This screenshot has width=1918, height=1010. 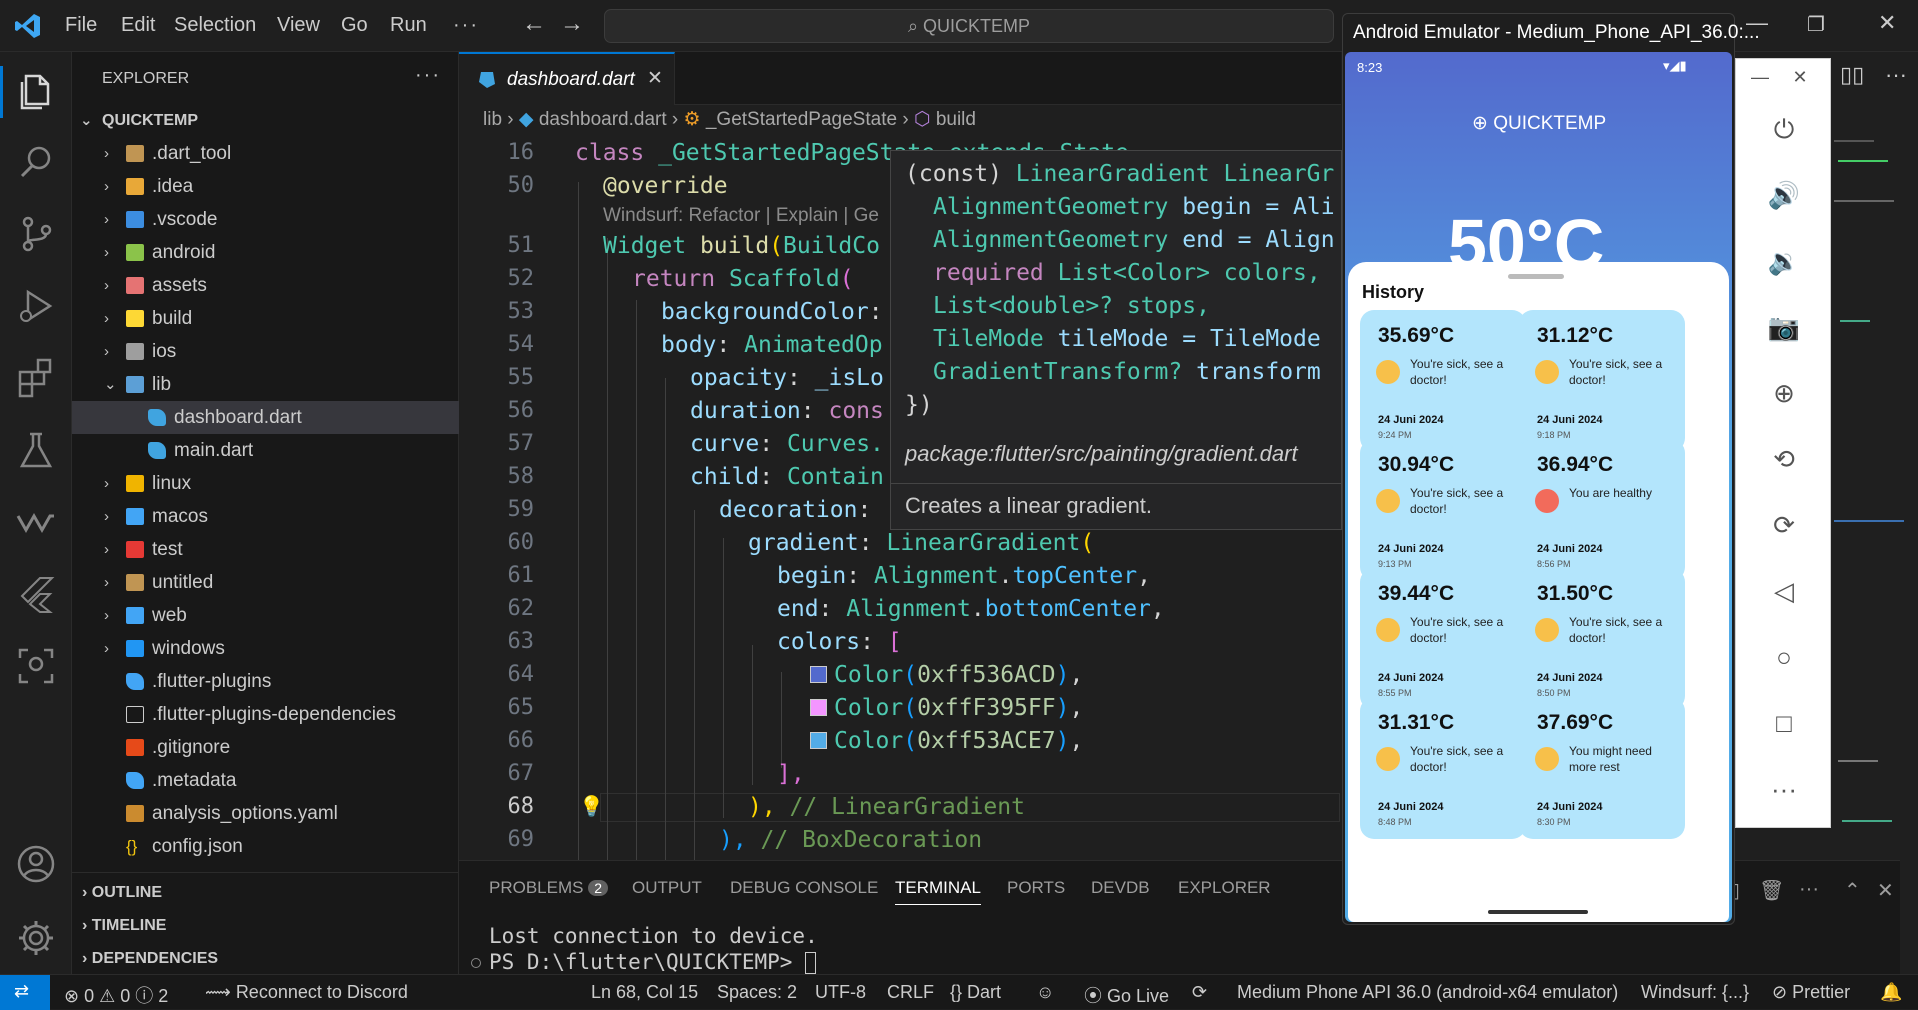 What do you see at coordinates (1224, 888) in the screenshot?
I see `tab-explorer: EXPLORER` at bounding box center [1224, 888].